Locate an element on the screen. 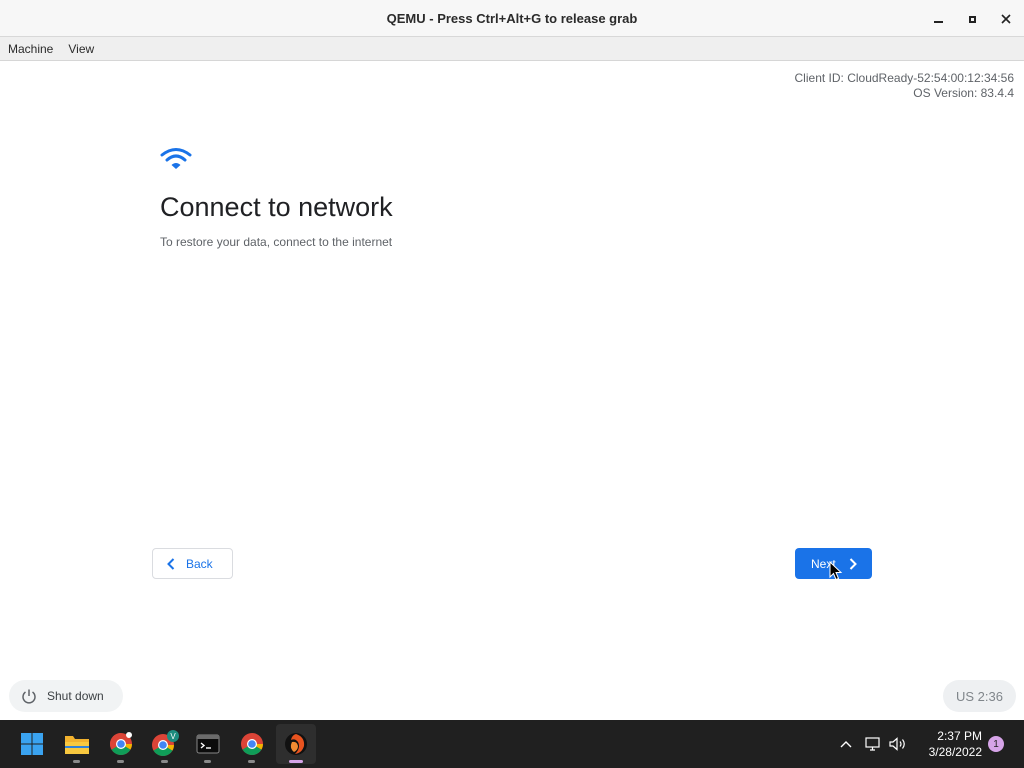 The image size is (1024, 768). shutdown-button: Shut down is located at coordinates (66, 696).